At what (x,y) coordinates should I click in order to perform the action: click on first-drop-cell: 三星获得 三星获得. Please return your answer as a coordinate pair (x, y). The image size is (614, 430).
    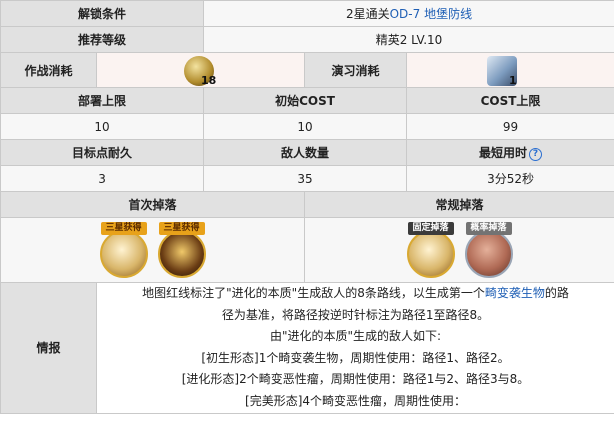
    Looking at the image, I should click on (153, 250).